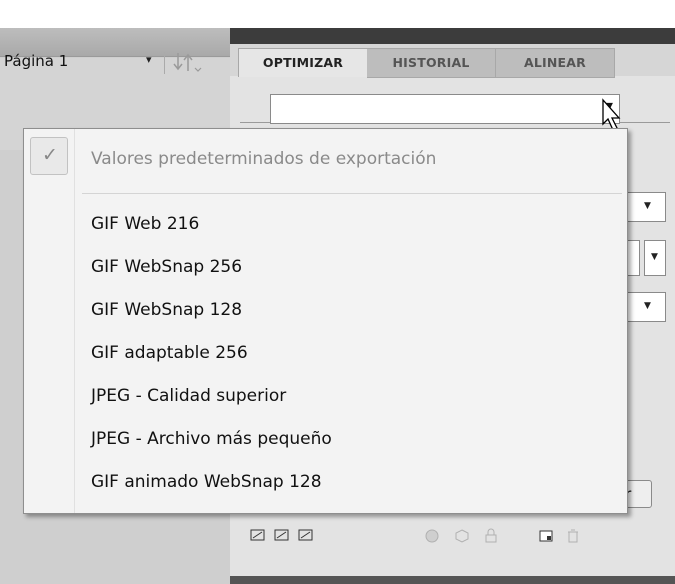  I want to click on tab-historial: HISTORIAL, so click(431, 63).